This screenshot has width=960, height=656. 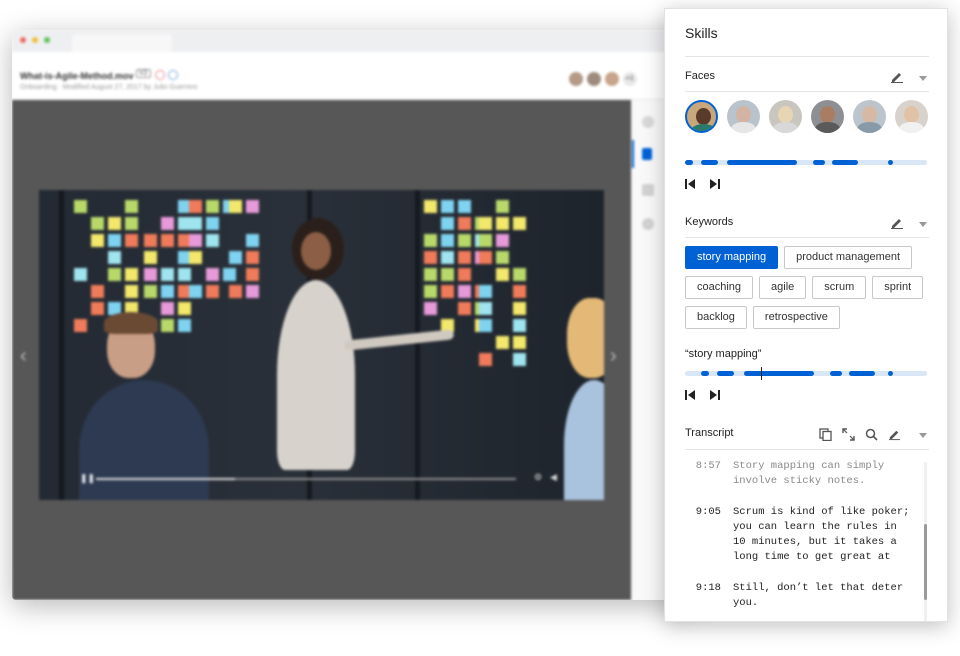 I want to click on keyword-chip: scrum, so click(x=839, y=287).